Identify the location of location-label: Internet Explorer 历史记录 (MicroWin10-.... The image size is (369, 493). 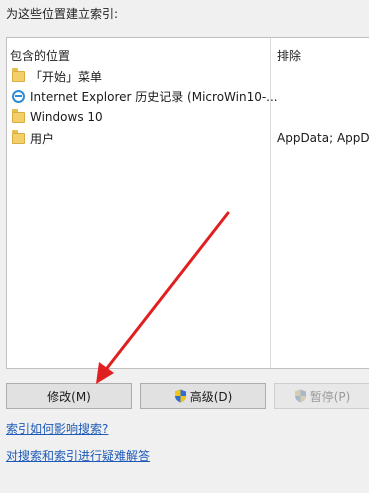
(154, 96).